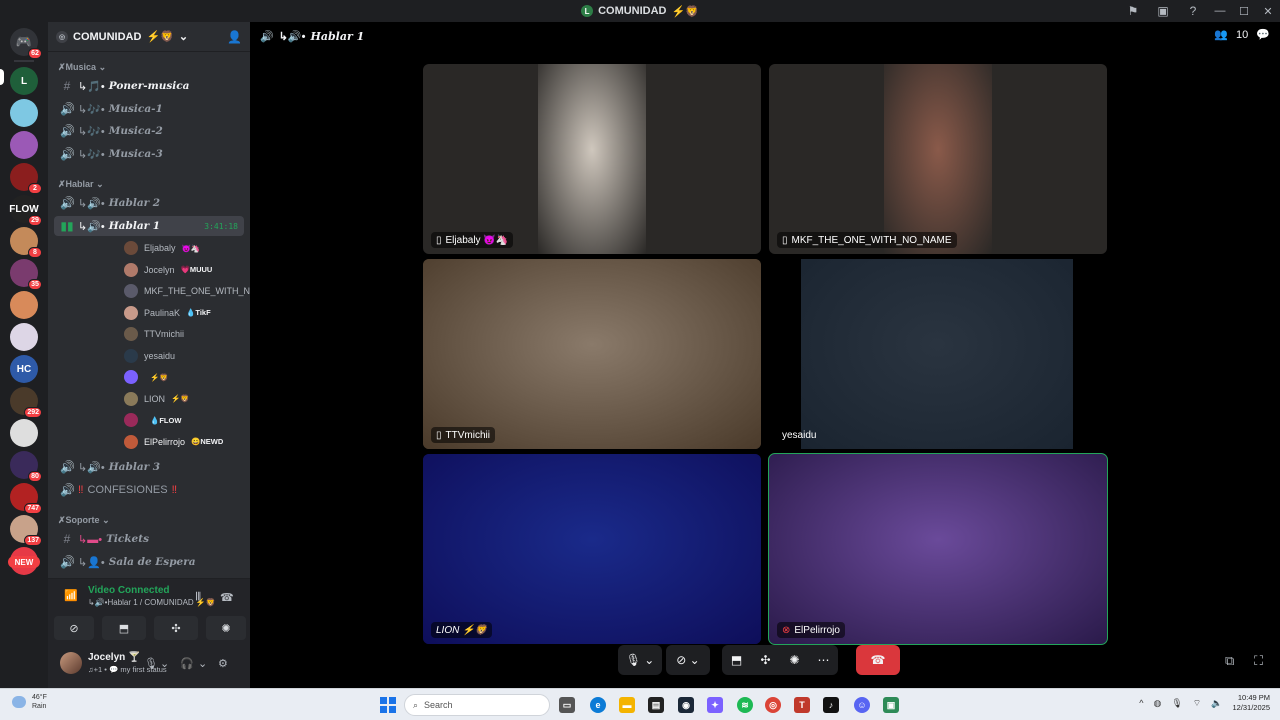 This screenshot has width=1280, height=720. What do you see at coordinates (35, 252) in the screenshot?
I see `mention-badge: 8` at bounding box center [35, 252].